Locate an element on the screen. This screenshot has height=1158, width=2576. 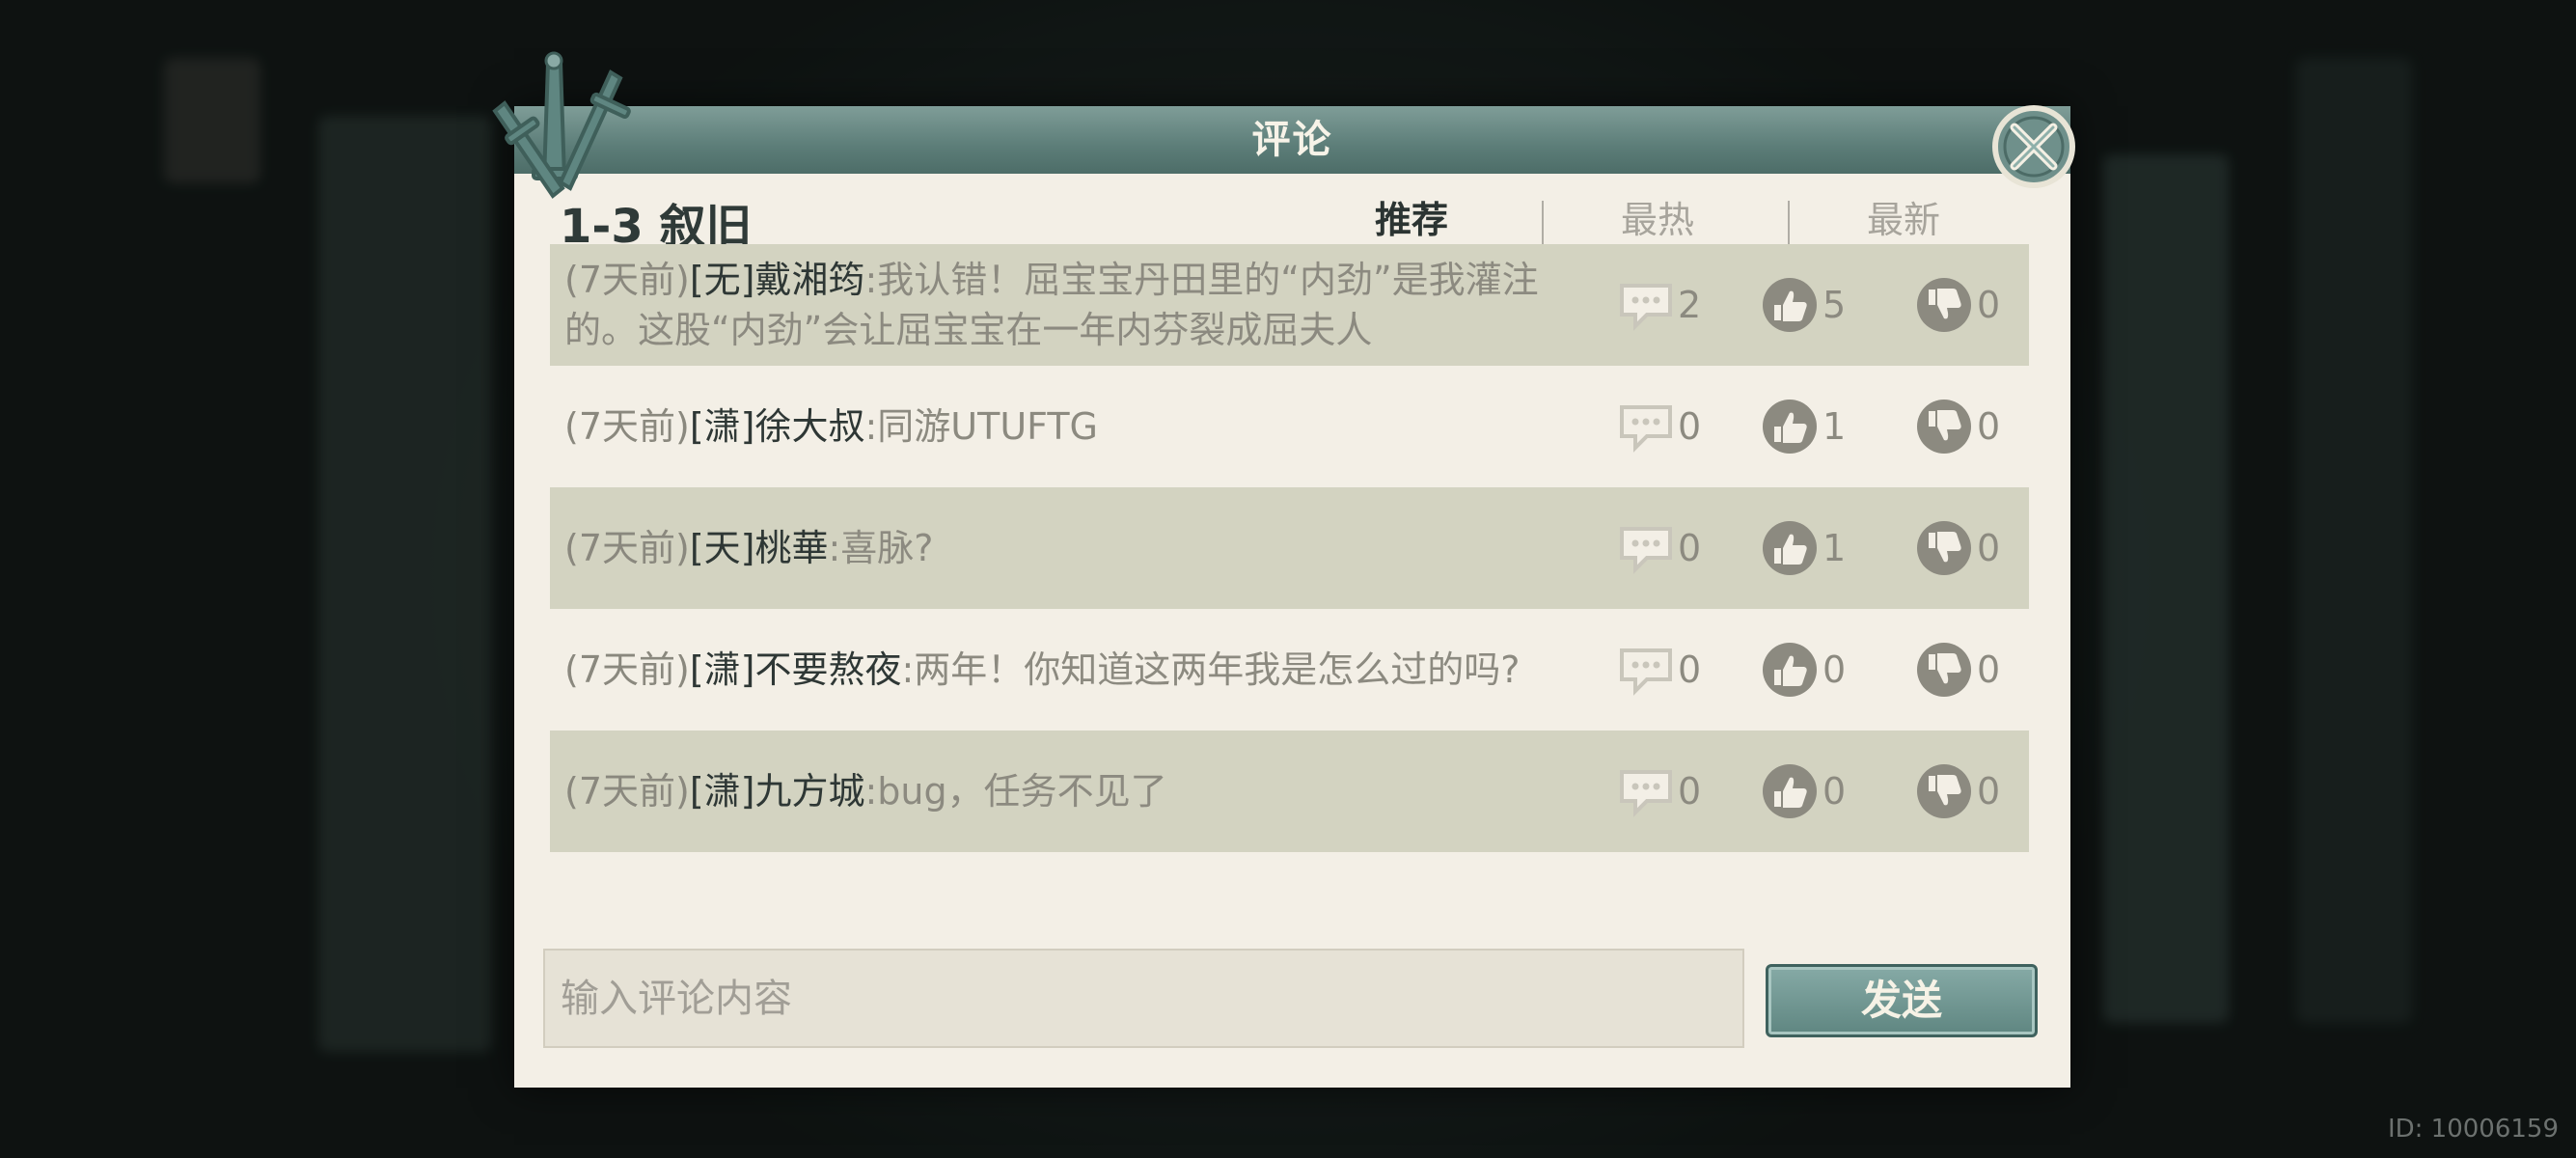
sort-tabs: 推荐 最热 最新 is located at coordinates (1668, 220).